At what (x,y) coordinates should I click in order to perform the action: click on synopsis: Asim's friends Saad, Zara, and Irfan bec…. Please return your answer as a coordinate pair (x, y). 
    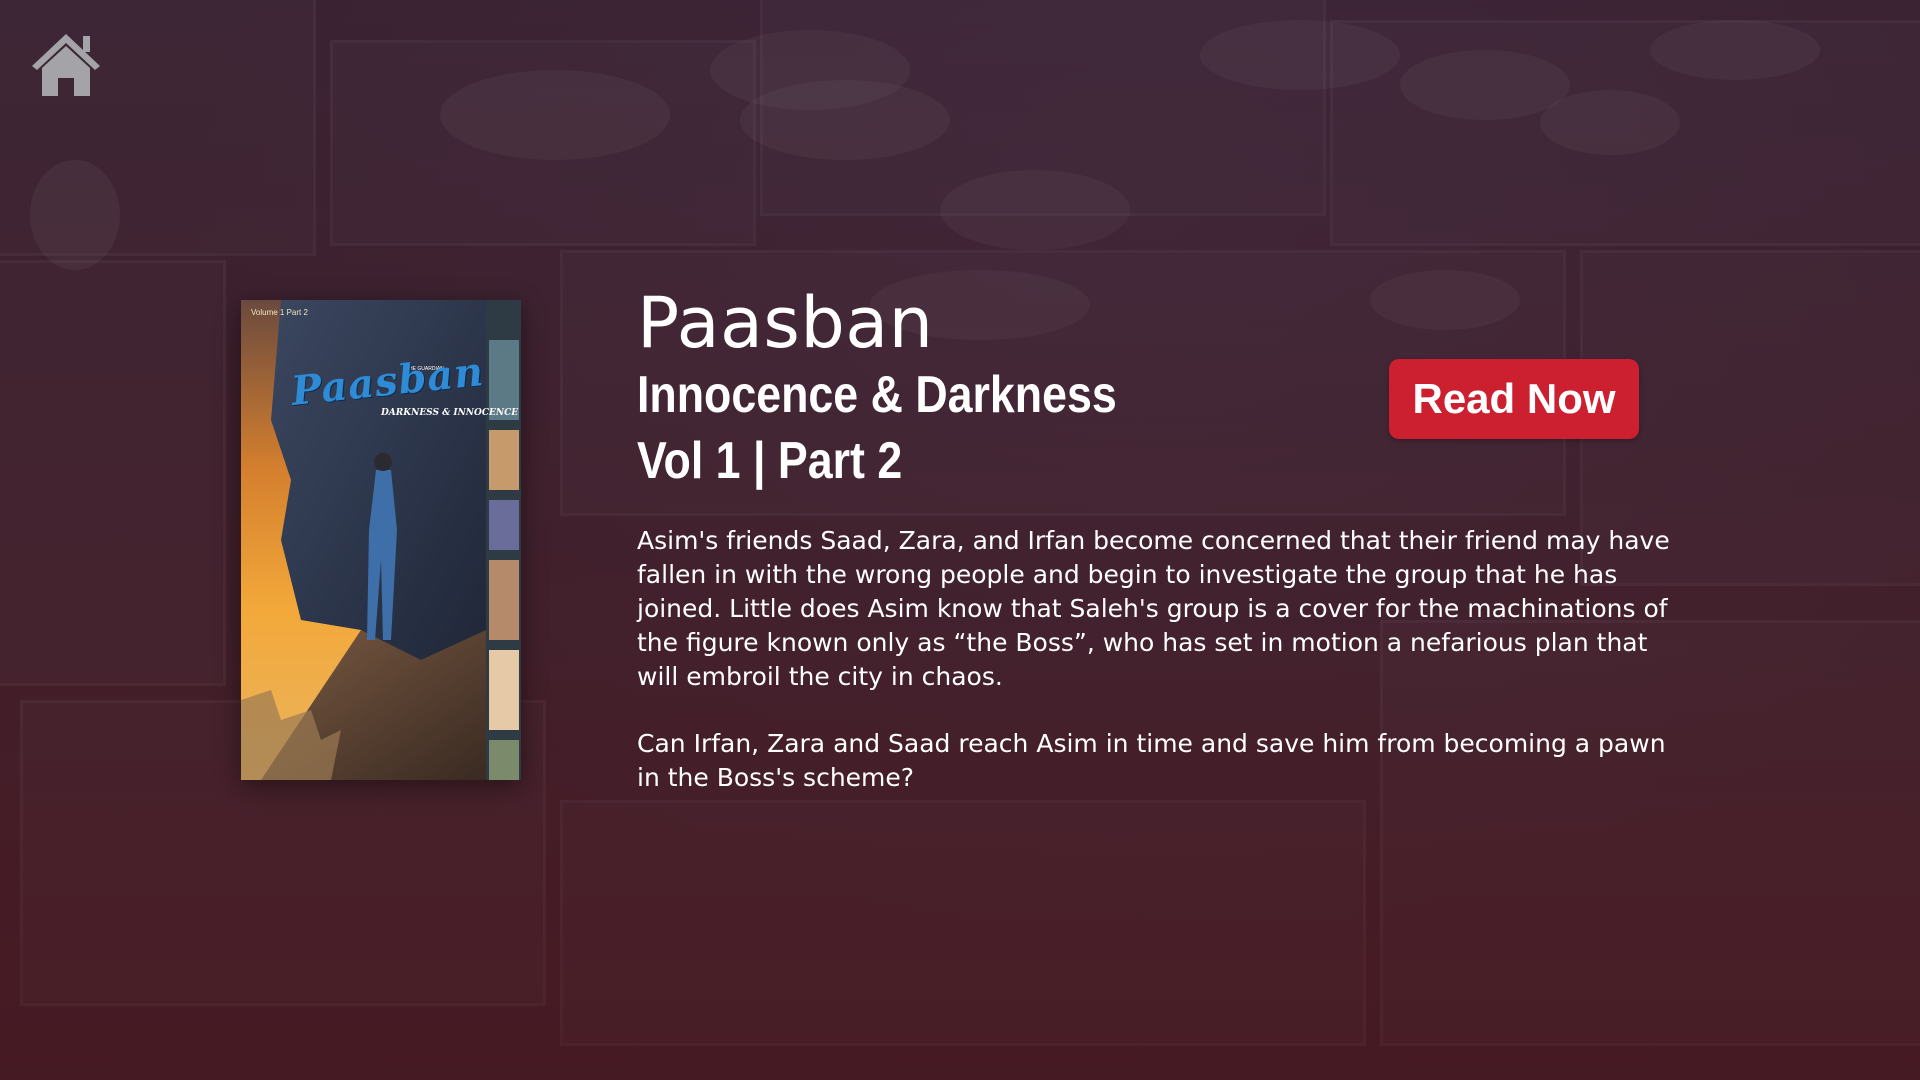
    Looking at the image, I should click on (1157, 659).